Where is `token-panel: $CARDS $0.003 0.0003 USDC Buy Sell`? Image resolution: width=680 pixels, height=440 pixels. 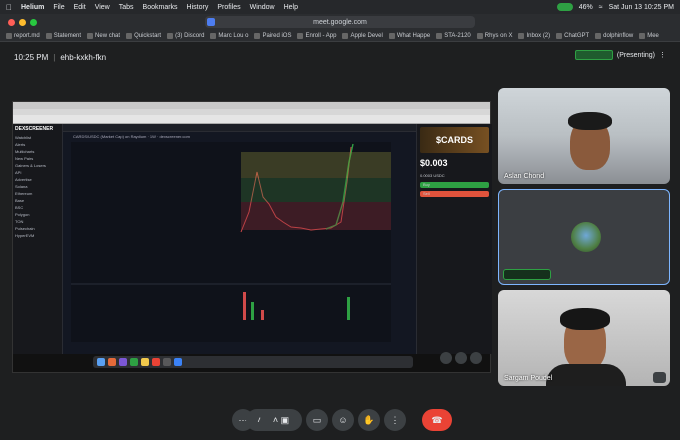 token-panel: $CARDS $0.003 0.0003 USDC Buy Sell is located at coordinates (454, 239).